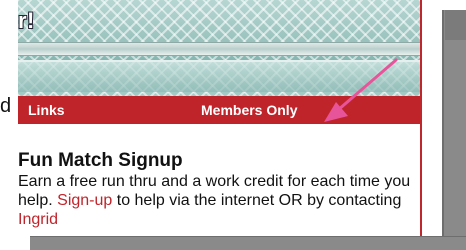 The height and width of the screenshot is (250, 466). What do you see at coordinates (38, 219) in the screenshot?
I see `ingrid-link: Ingrid` at bounding box center [38, 219].